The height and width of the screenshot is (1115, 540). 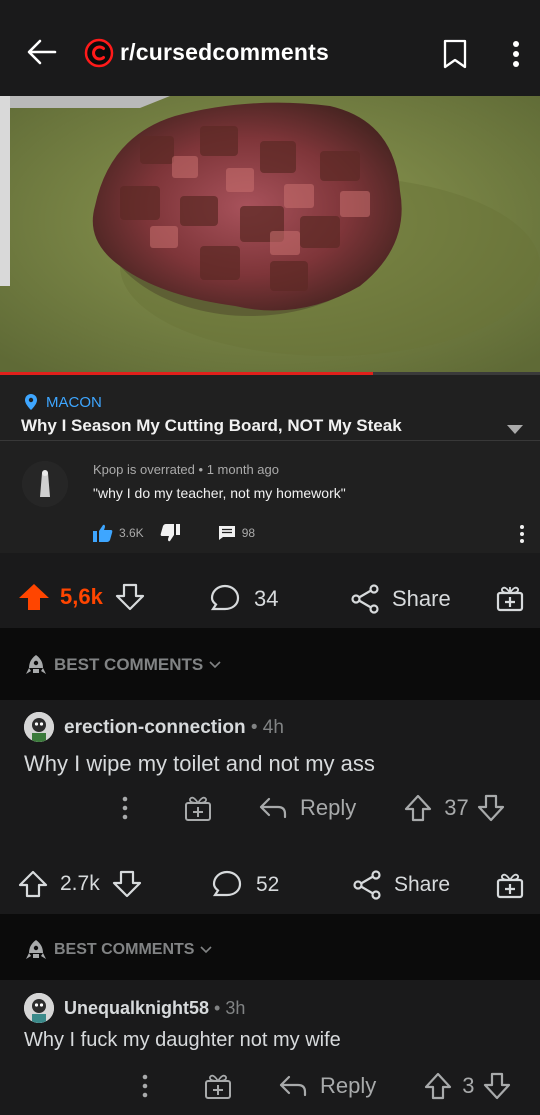 I want to click on comments-button: 34, so click(x=244, y=599).